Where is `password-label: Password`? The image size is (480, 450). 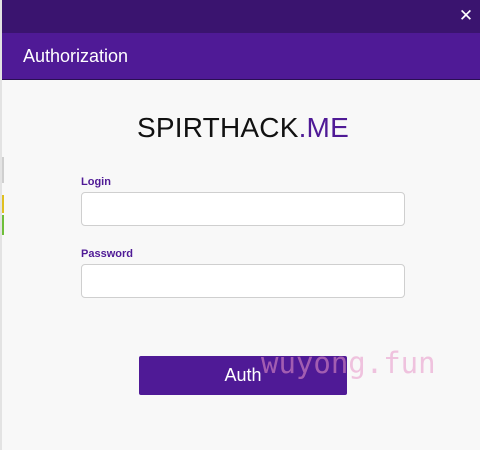 password-label: Password is located at coordinates (107, 254).